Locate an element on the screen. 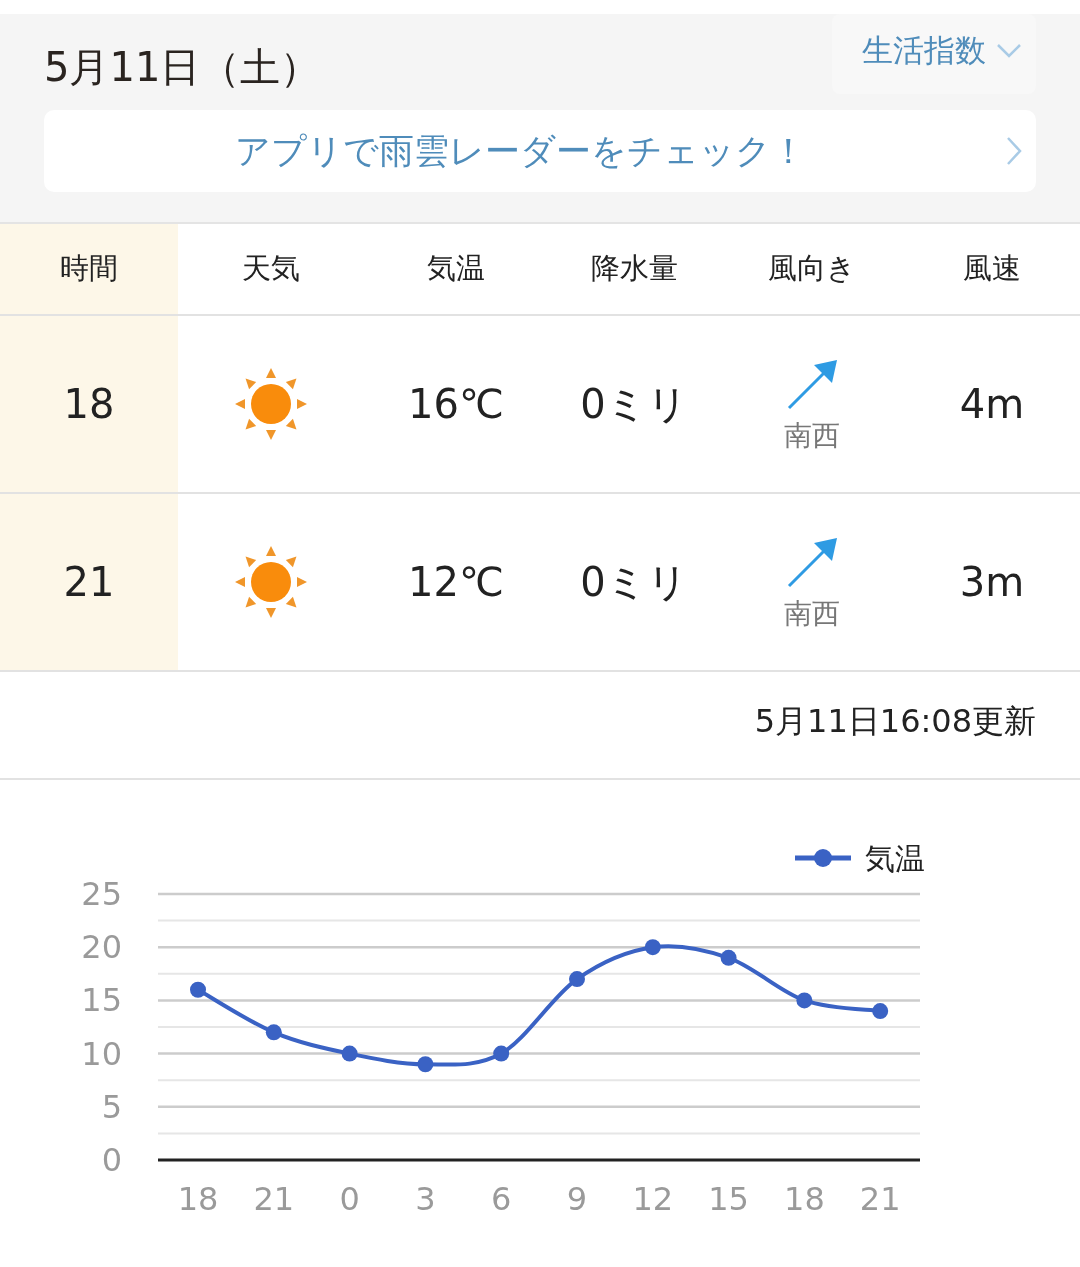  wind-speed-cell-text: 3m is located at coordinates (992, 582).